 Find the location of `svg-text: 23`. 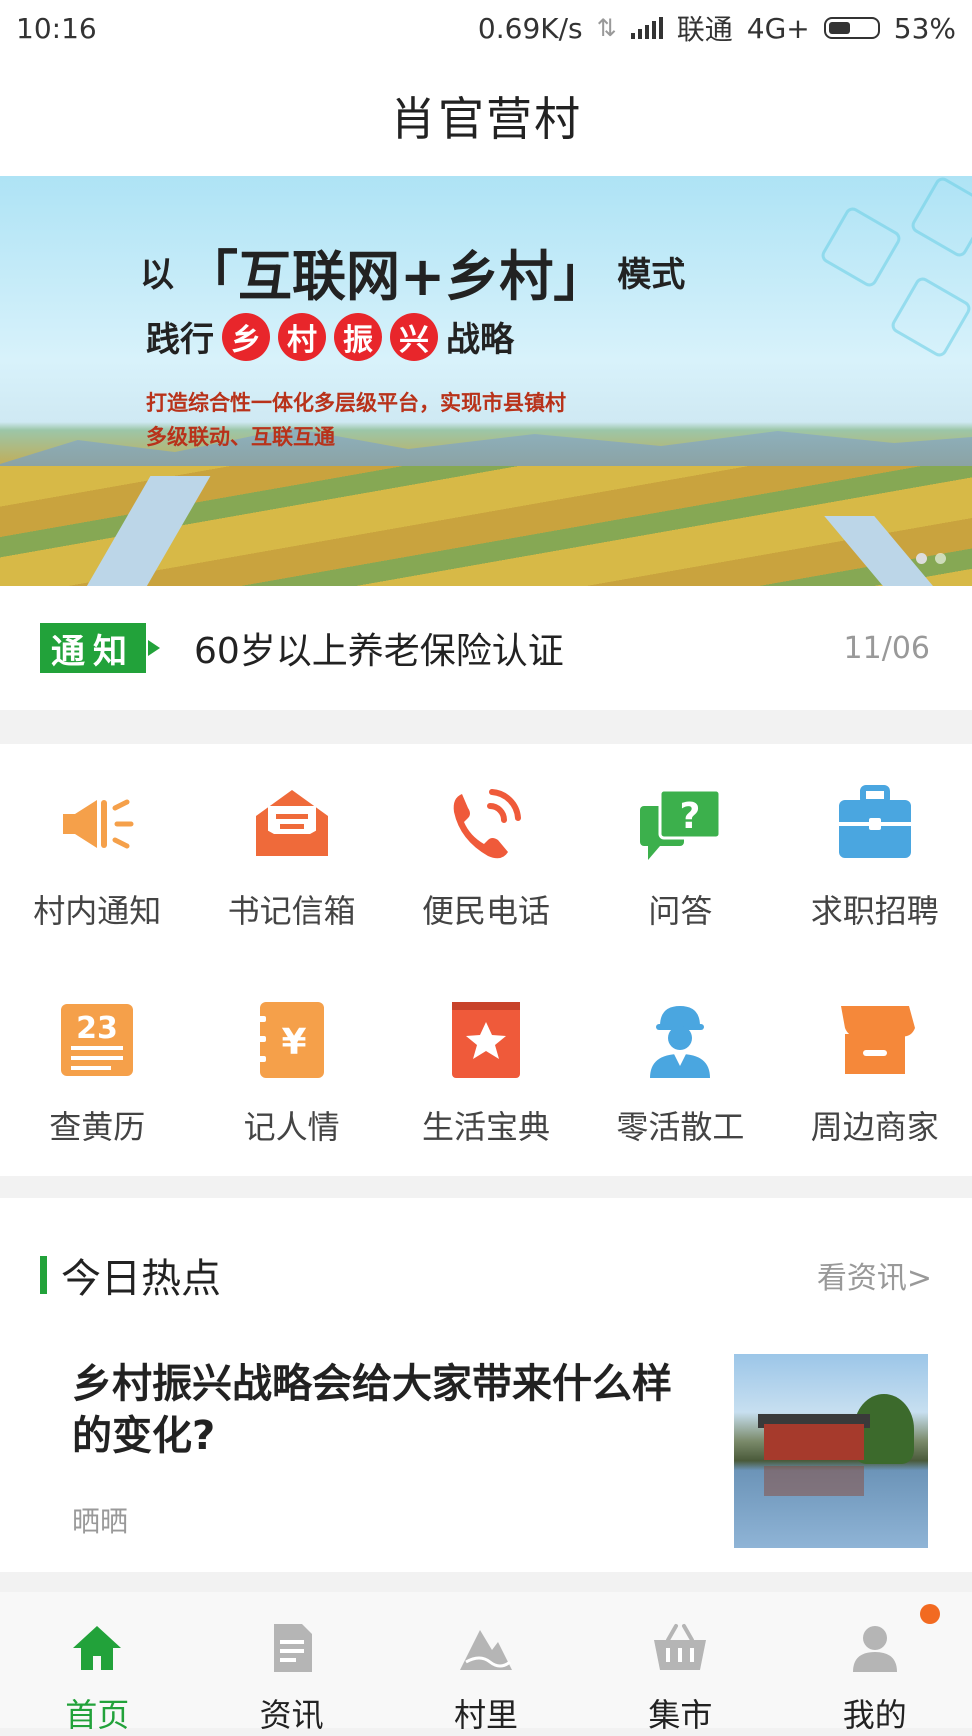

svg-text: 23 is located at coordinates (97, 1028).